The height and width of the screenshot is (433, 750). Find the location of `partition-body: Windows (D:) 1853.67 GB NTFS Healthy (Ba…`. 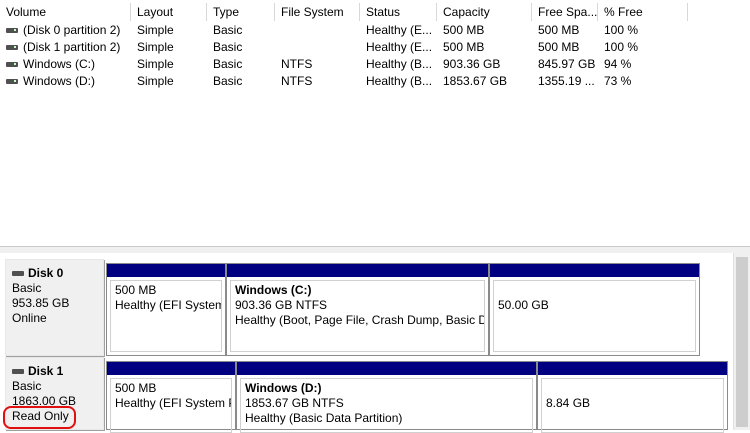

partition-body: Windows (D:) 1853.67 GB NTFS Healthy (Ba… is located at coordinates (386, 405).